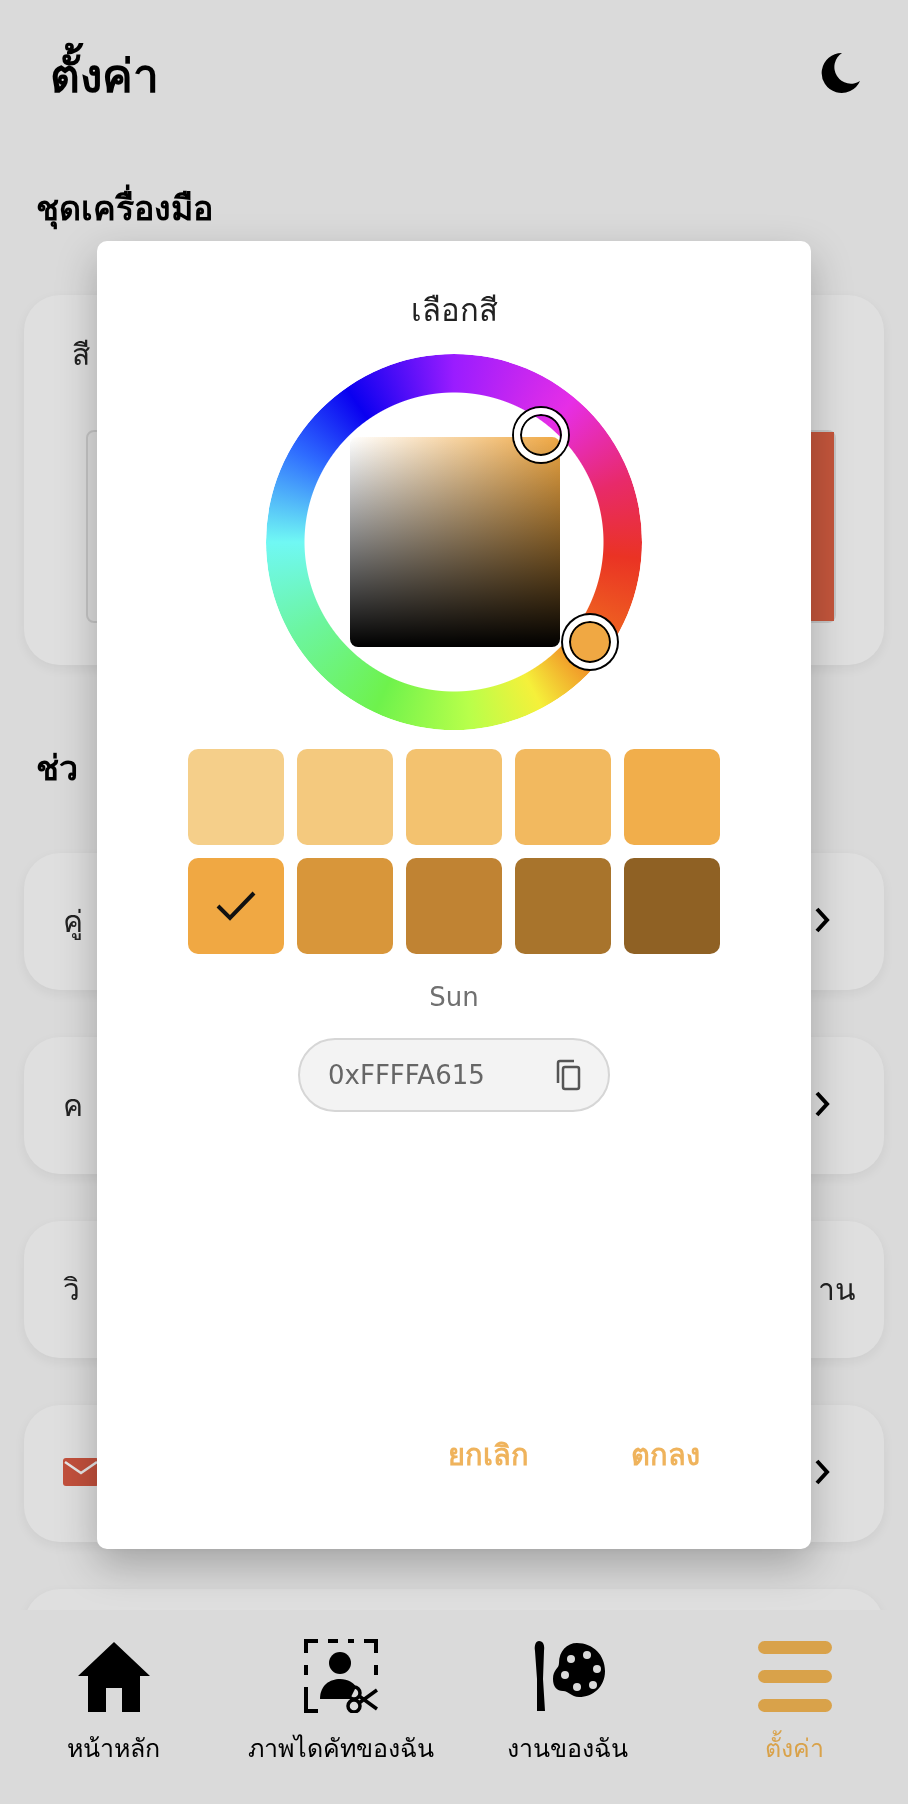 This screenshot has height=1804, width=908. Describe the element at coordinates (455, 542) in the screenshot. I see `shade-square` at that location.